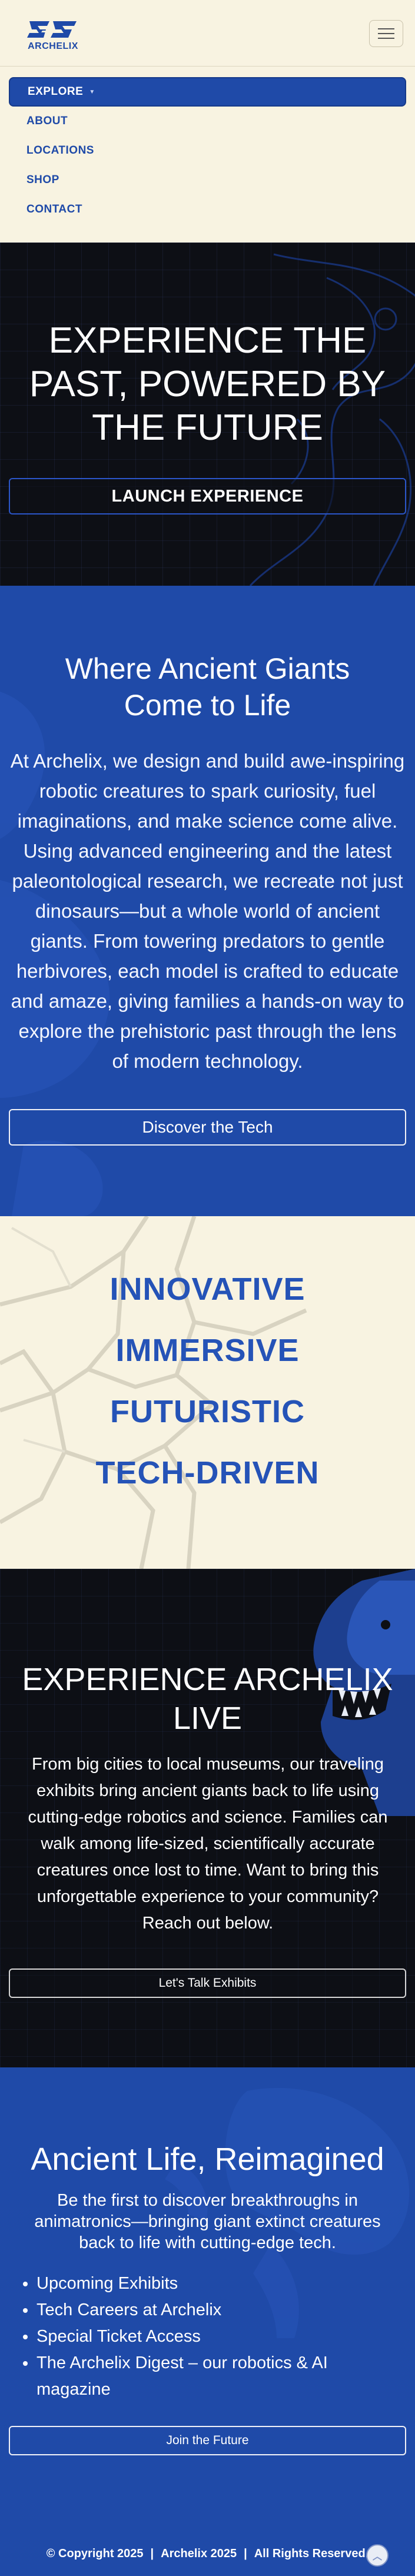 This screenshot has height=2576, width=415. What do you see at coordinates (311, 2553) in the screenshot?
I see `footer-rights: All Rights Reserved.` at bounding box center [311, 2553].